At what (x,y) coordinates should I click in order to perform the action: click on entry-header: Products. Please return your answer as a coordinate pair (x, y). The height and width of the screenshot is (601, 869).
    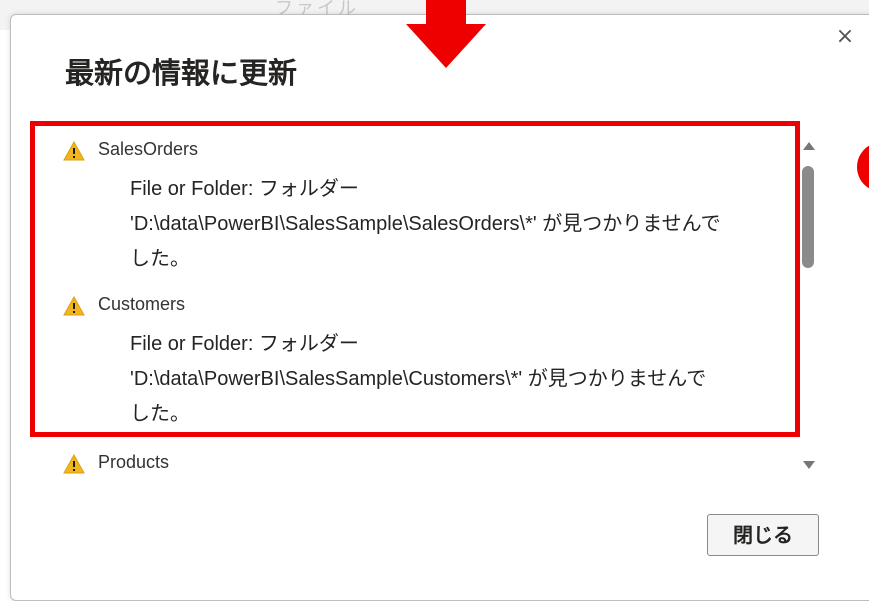
    Looking at the image, I should click on (425, 463).